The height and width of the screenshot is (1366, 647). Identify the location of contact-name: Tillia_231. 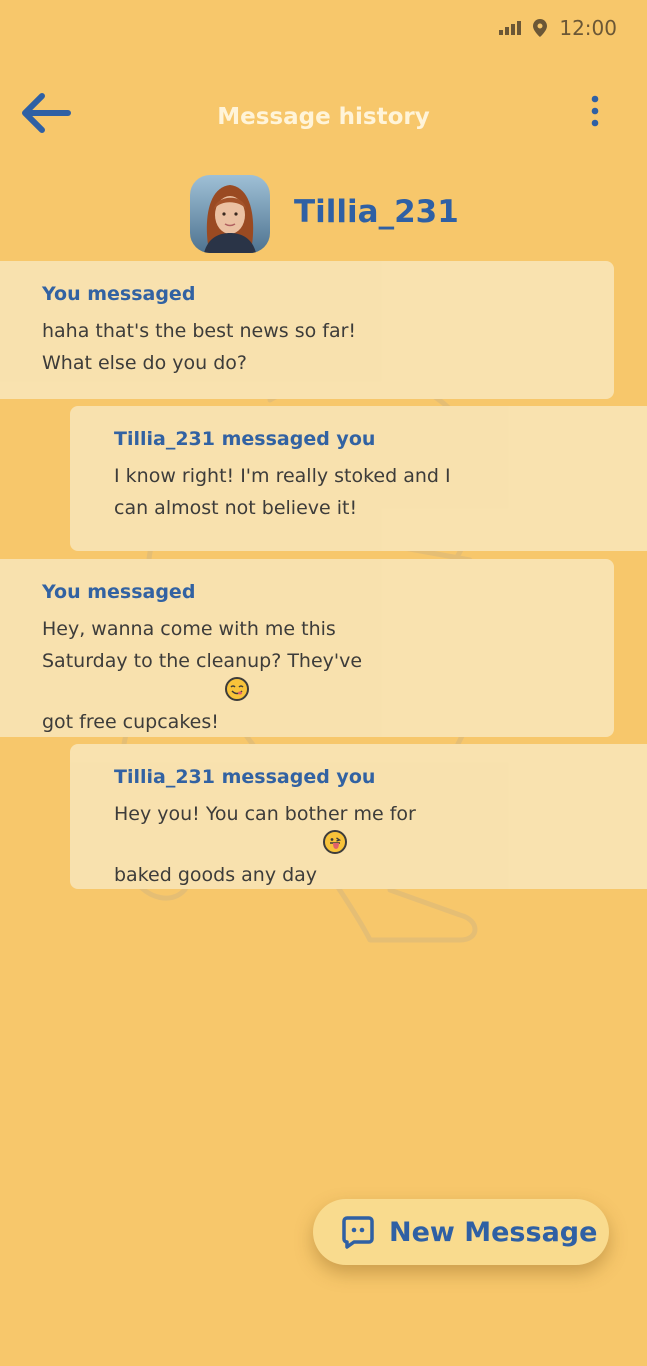
(376, 212).